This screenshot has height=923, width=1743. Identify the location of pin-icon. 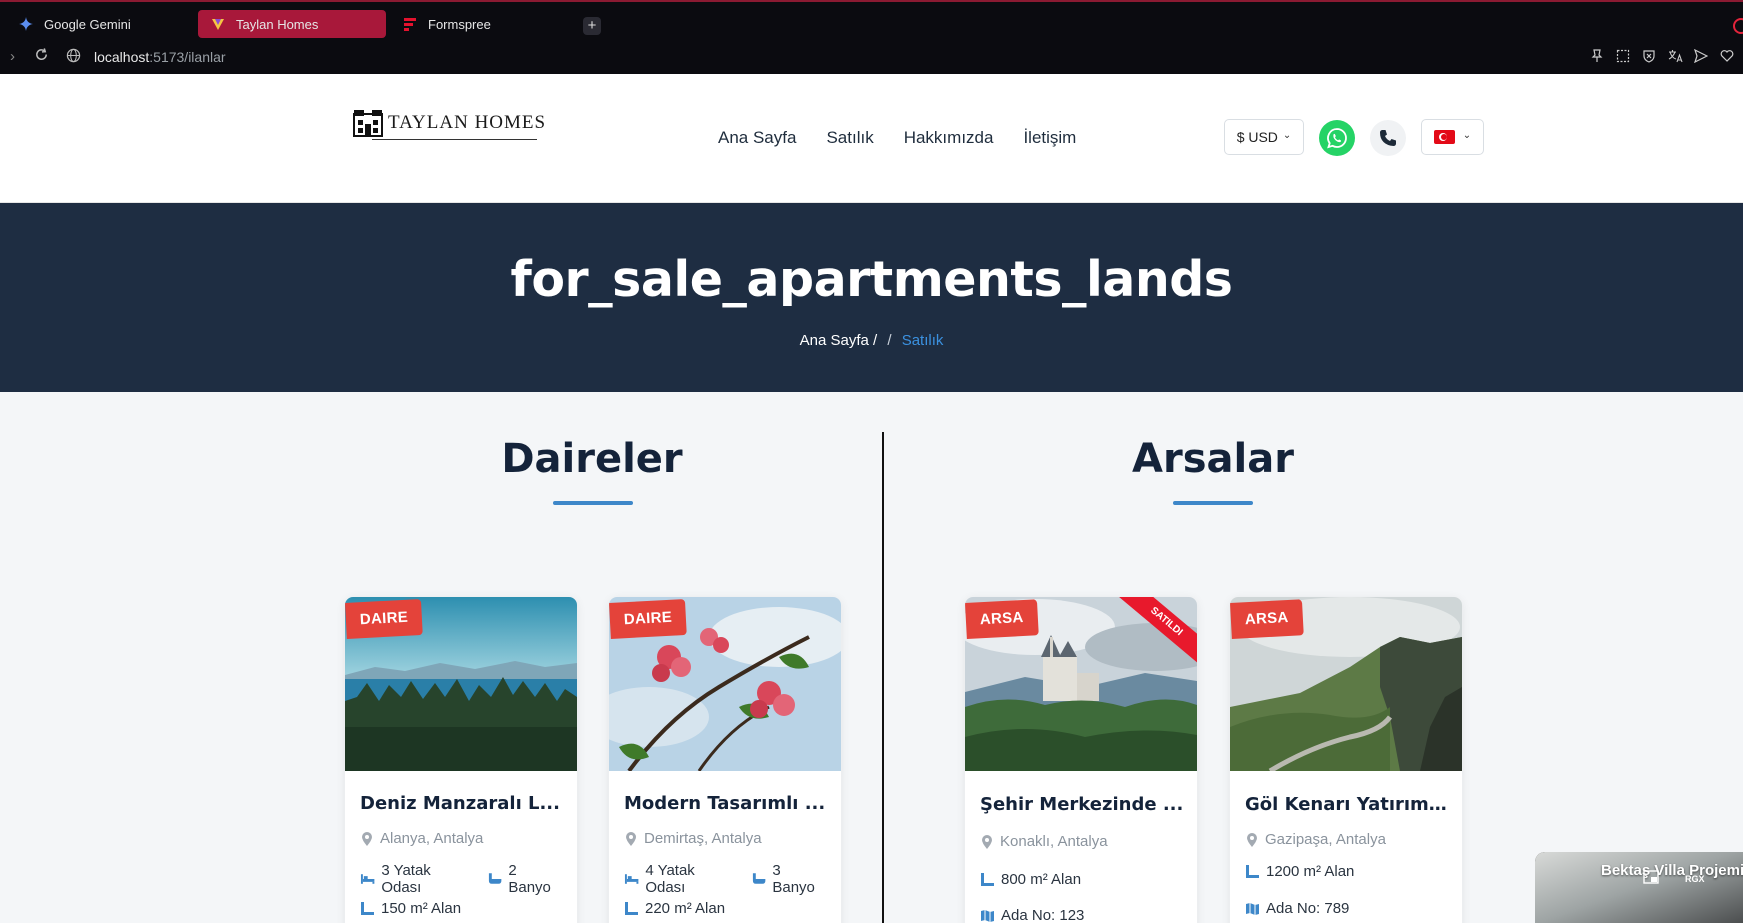
(1597, 57).